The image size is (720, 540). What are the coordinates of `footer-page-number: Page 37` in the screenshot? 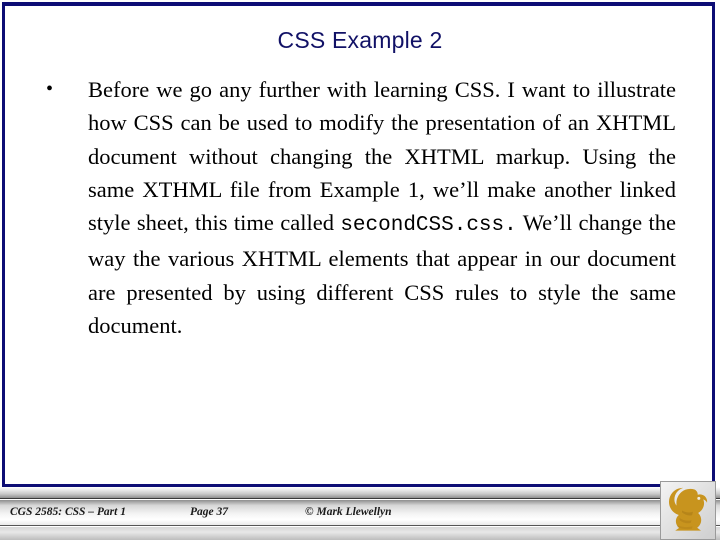 It's located at (209, 512).